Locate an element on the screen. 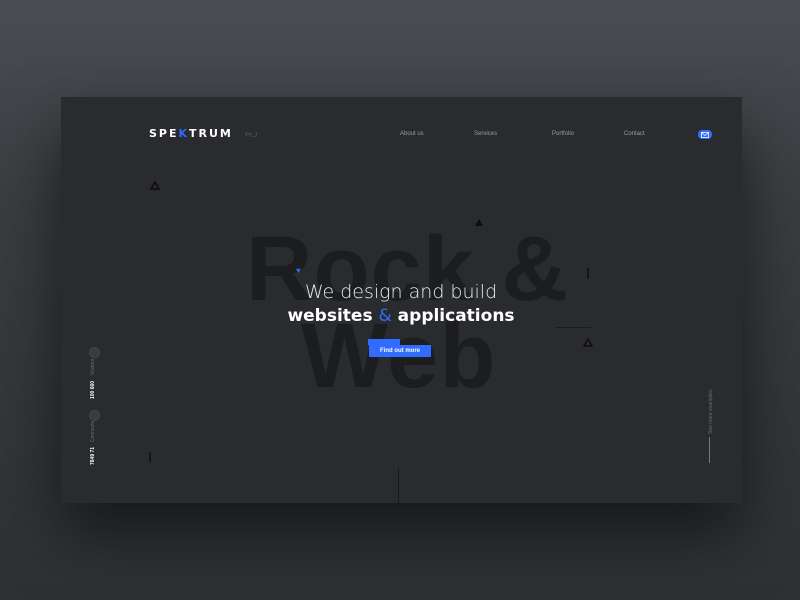  scroll-arrow-icon is located at coordinates (709, 450).